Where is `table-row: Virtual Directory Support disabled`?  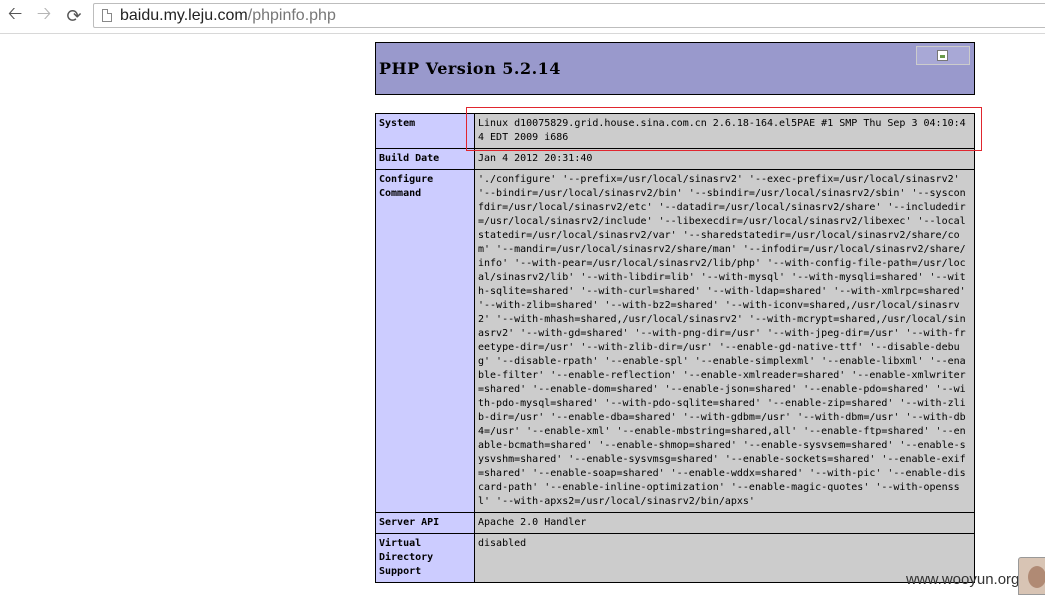
table-row: Virtual Directory Support disabled is located at coordinates (675, 558).